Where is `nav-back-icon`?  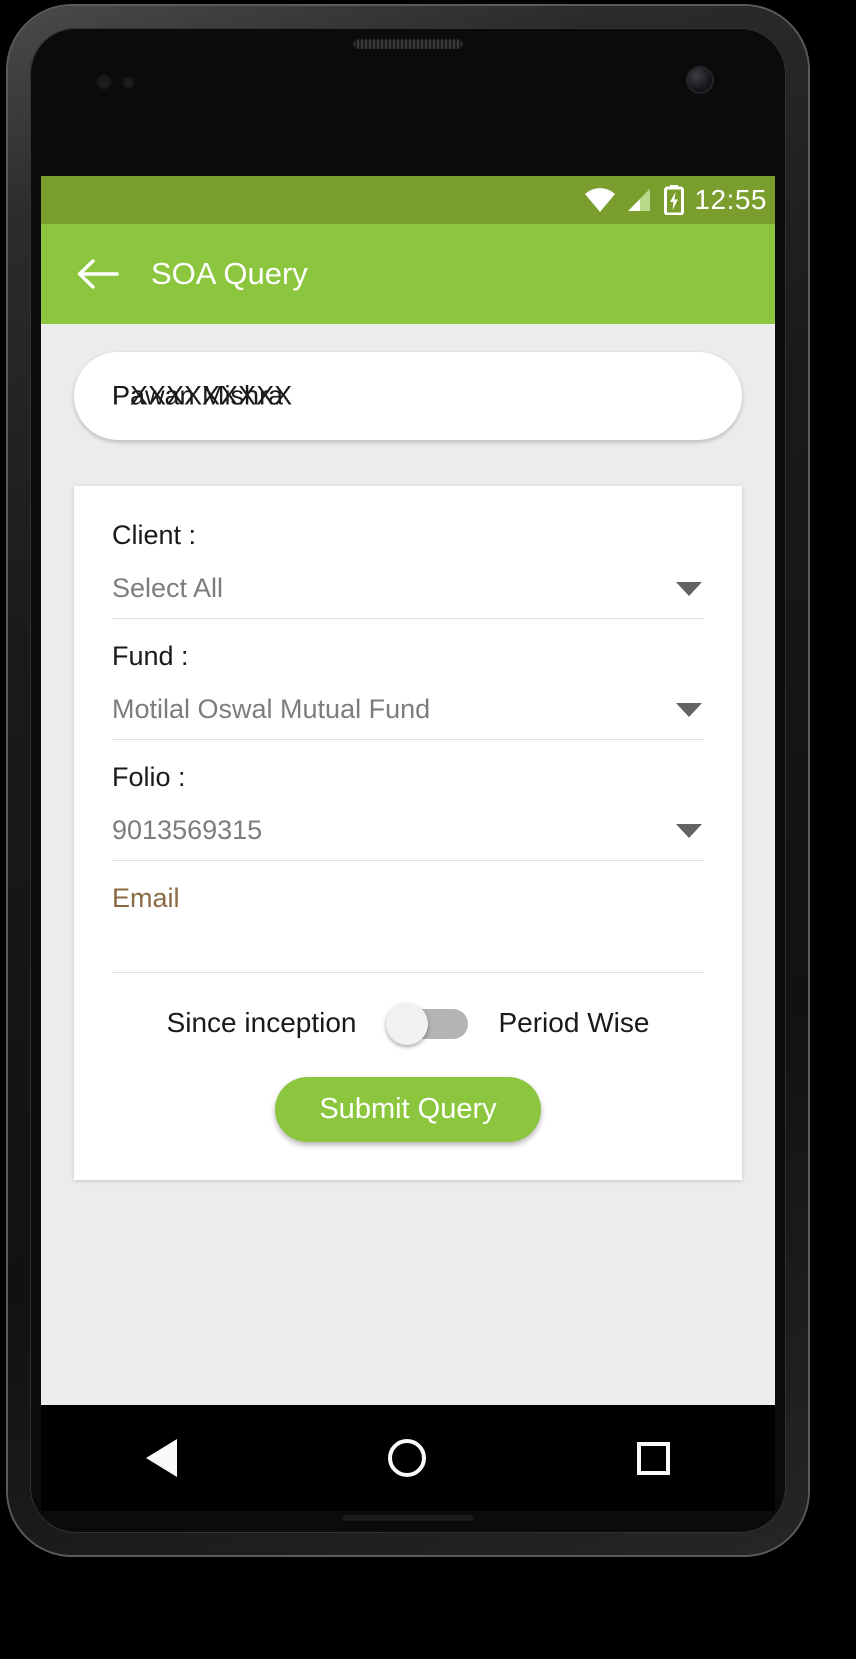 nav-back-icon is located at coordinates (162, 1458).